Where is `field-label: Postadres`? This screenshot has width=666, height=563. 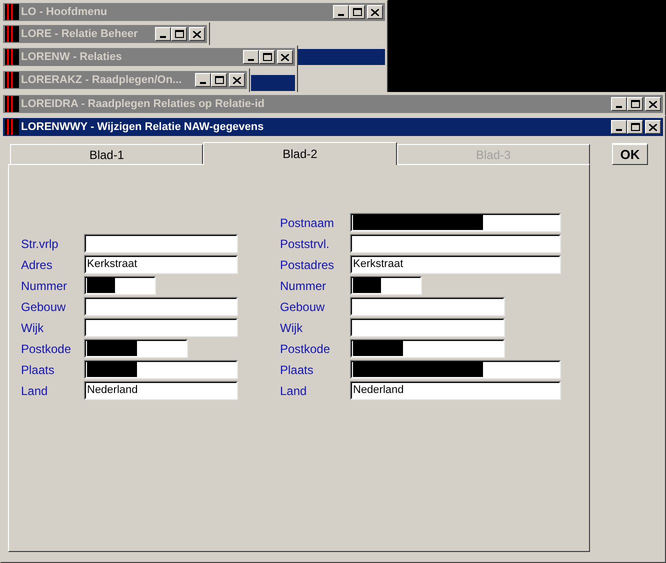
field-label: Postadres is located at coordinates (308, 265).